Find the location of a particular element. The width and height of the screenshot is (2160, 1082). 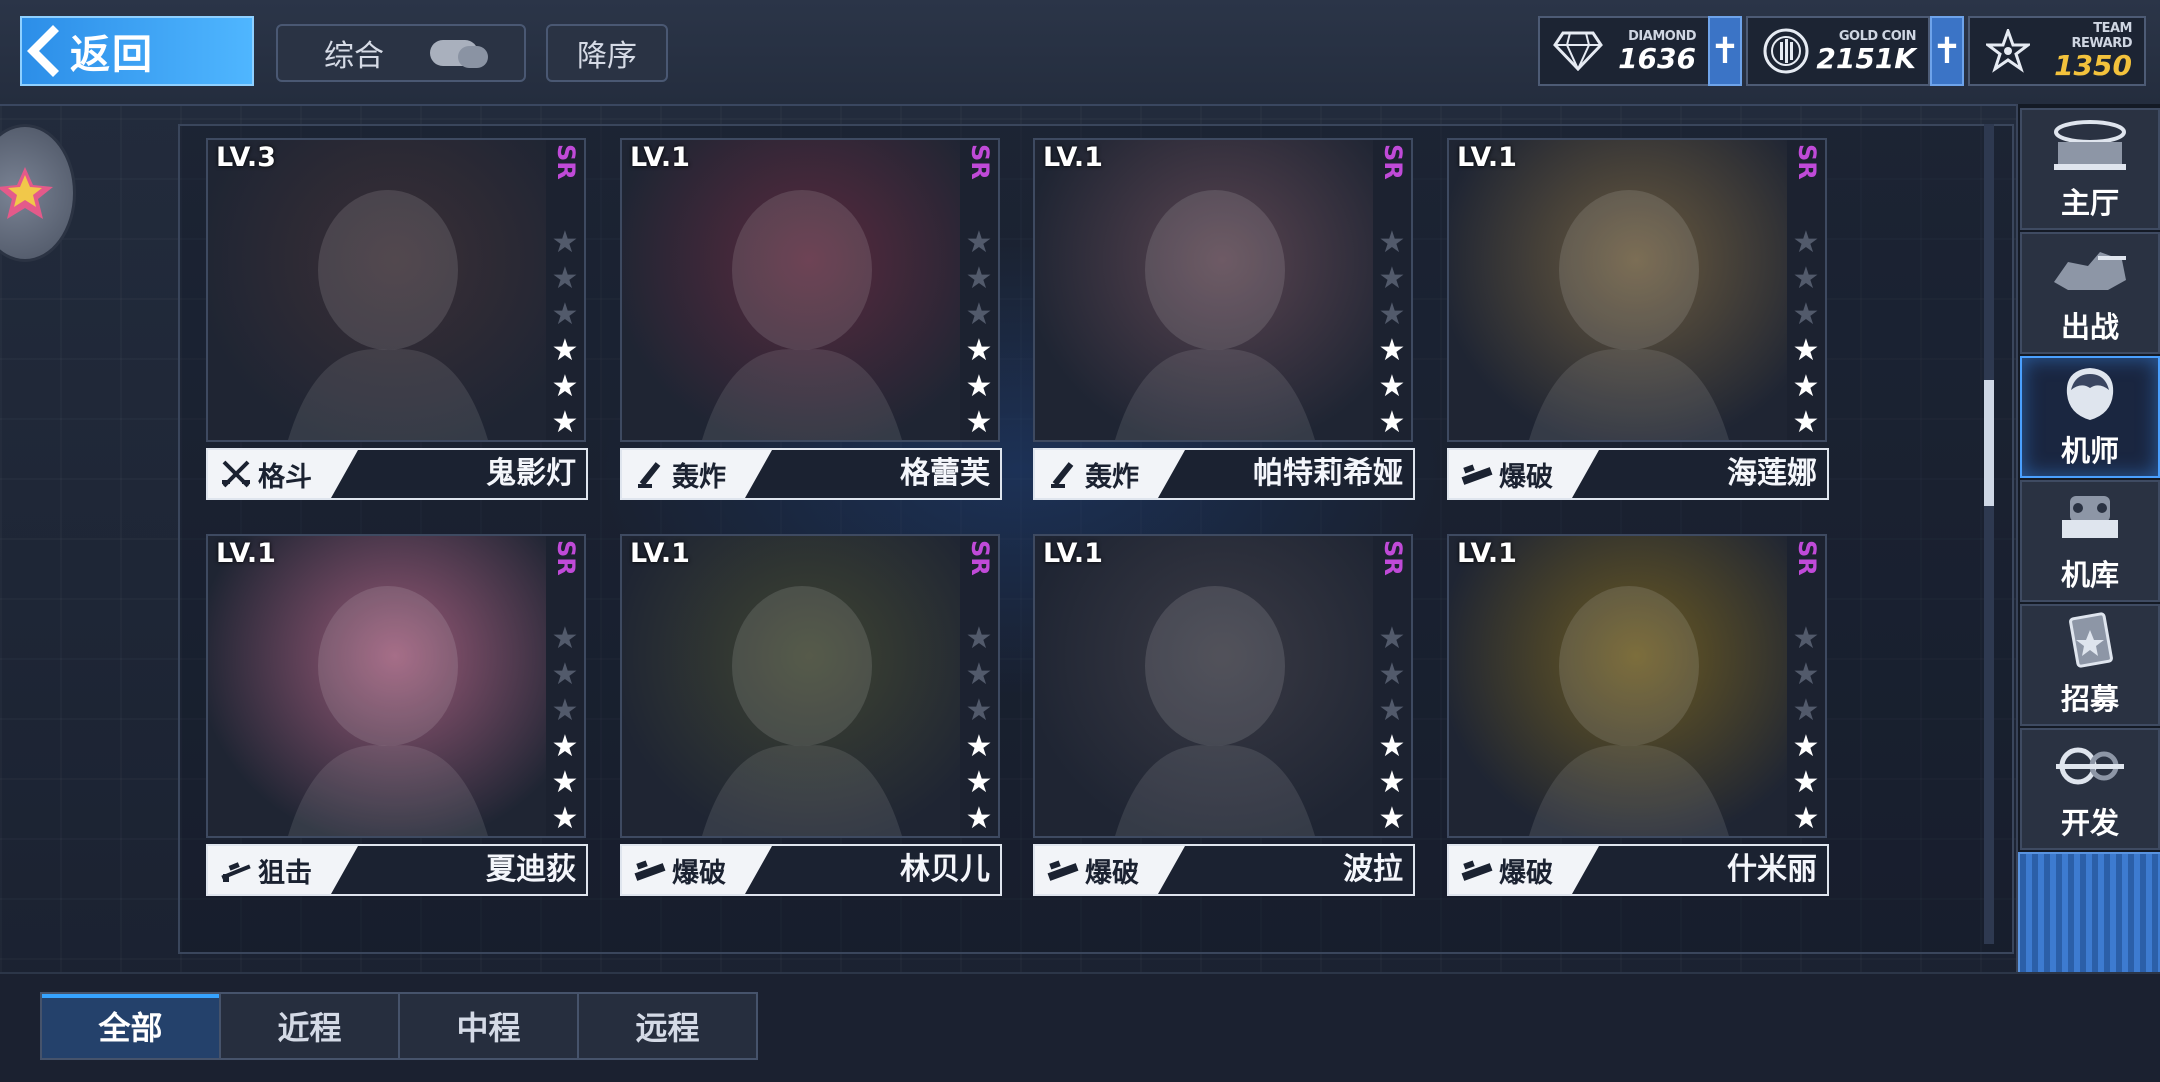

nav-item-battle: 出战 is located at coordinates (2090, 293).